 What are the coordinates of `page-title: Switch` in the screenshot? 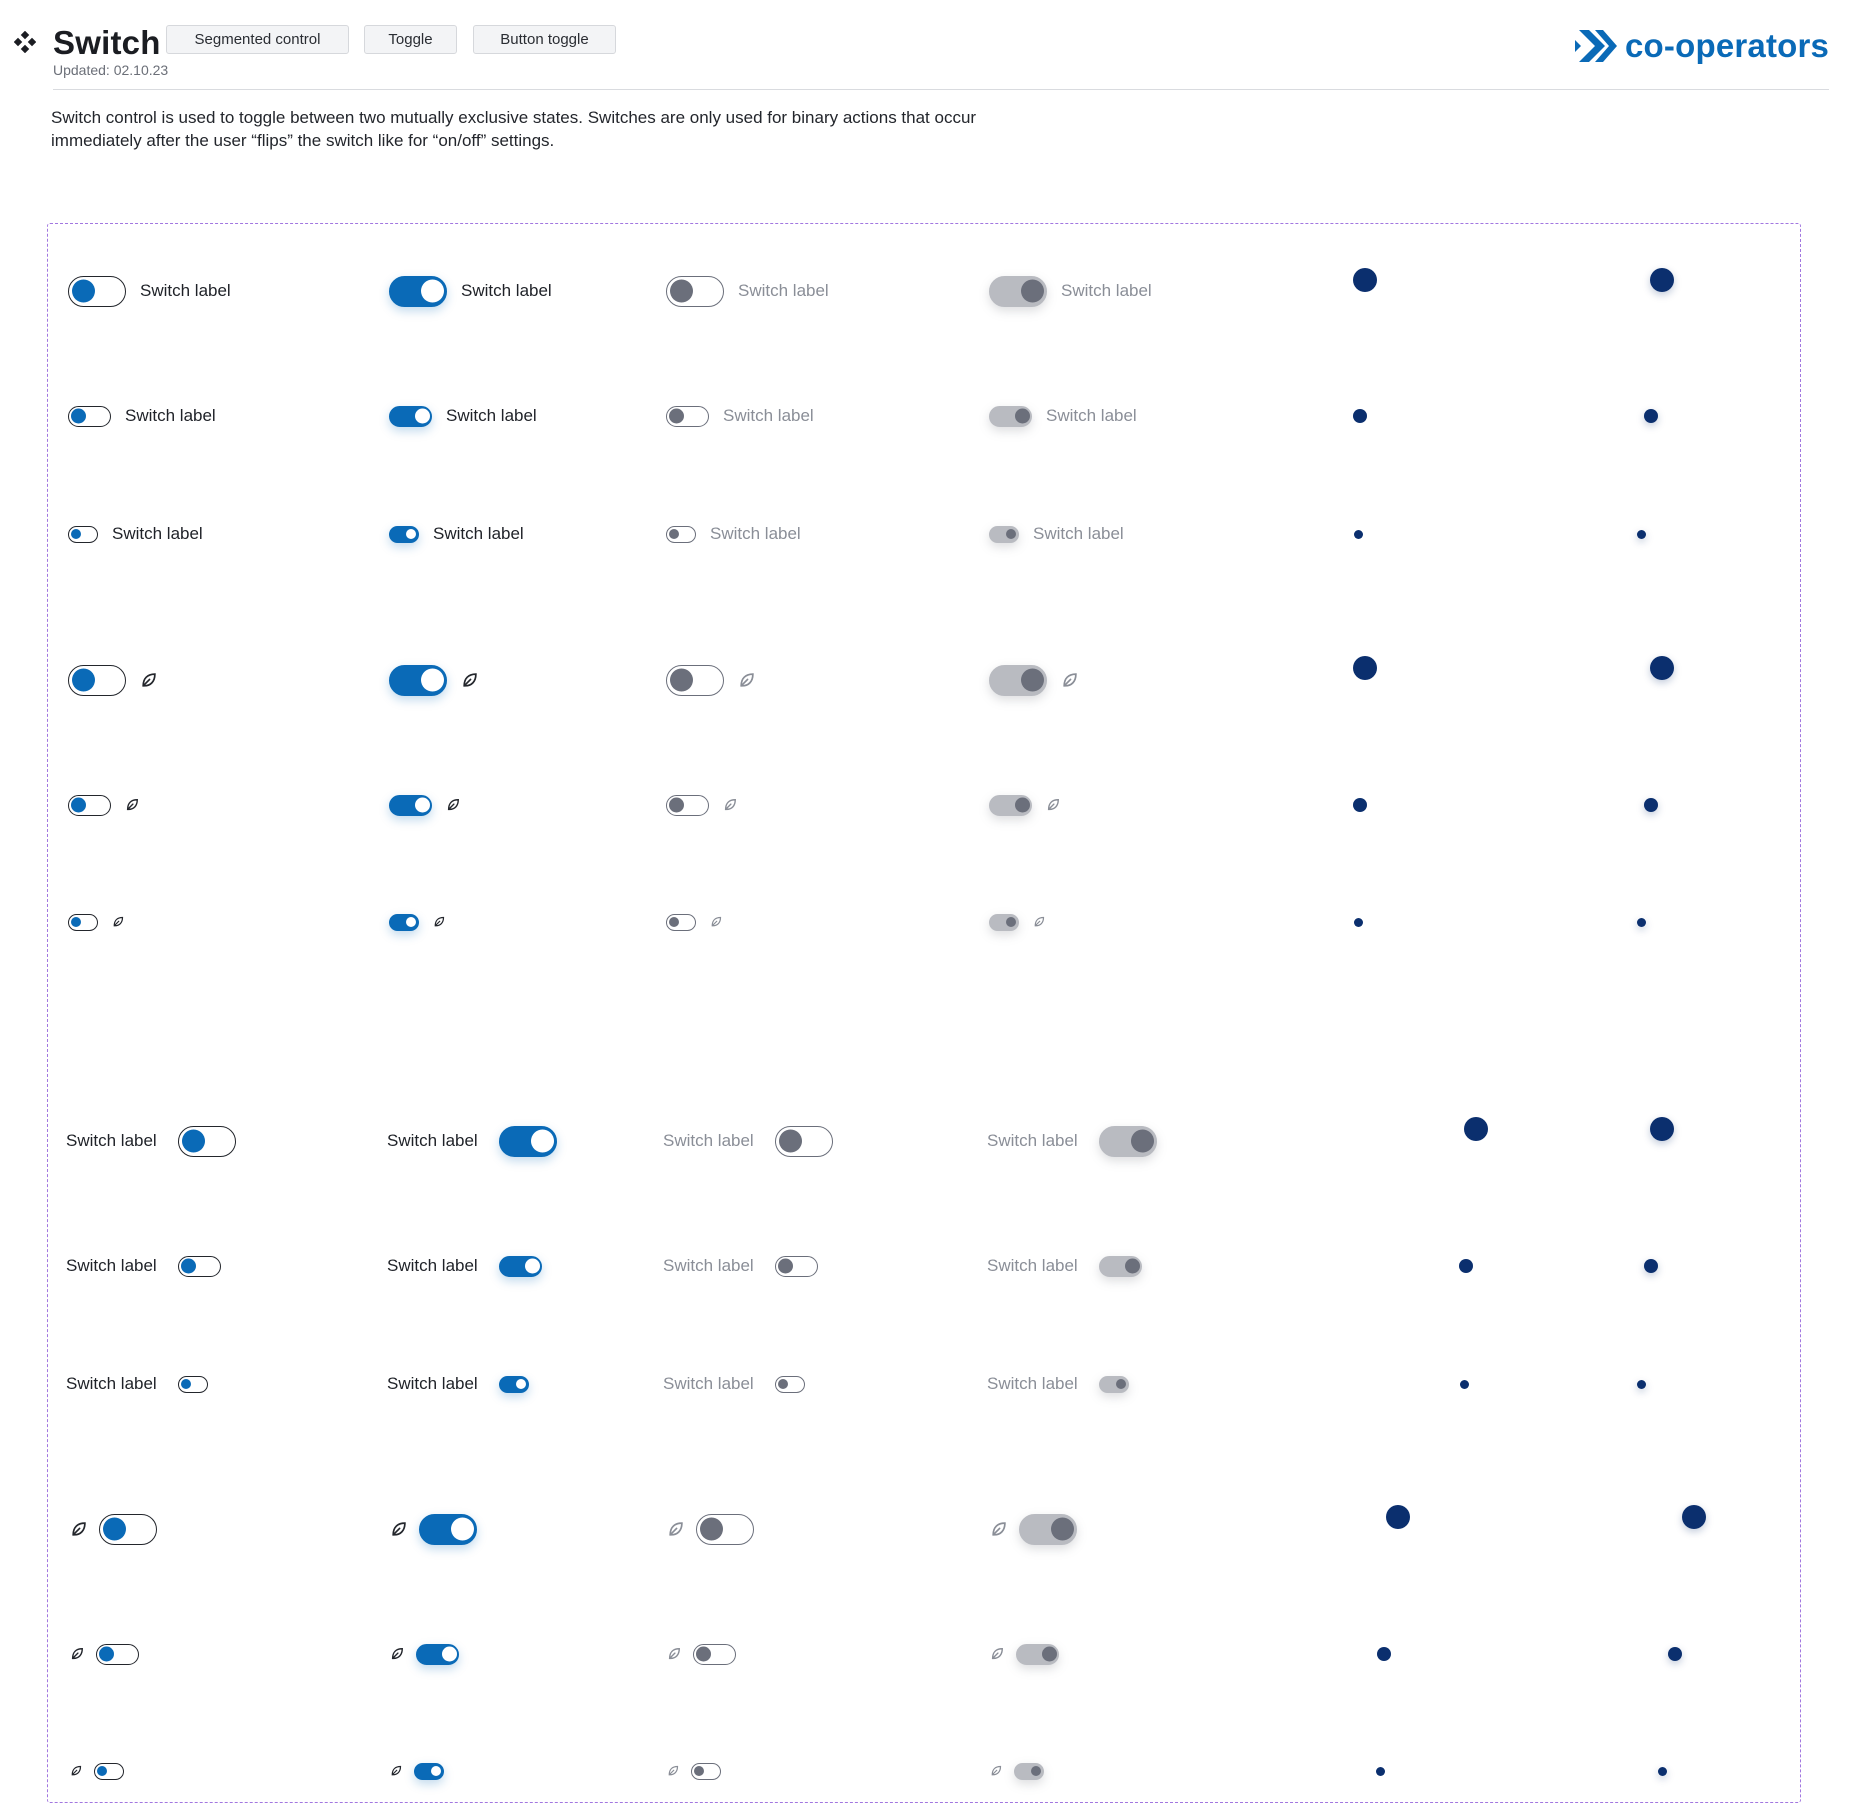 It's located at (107, 42).